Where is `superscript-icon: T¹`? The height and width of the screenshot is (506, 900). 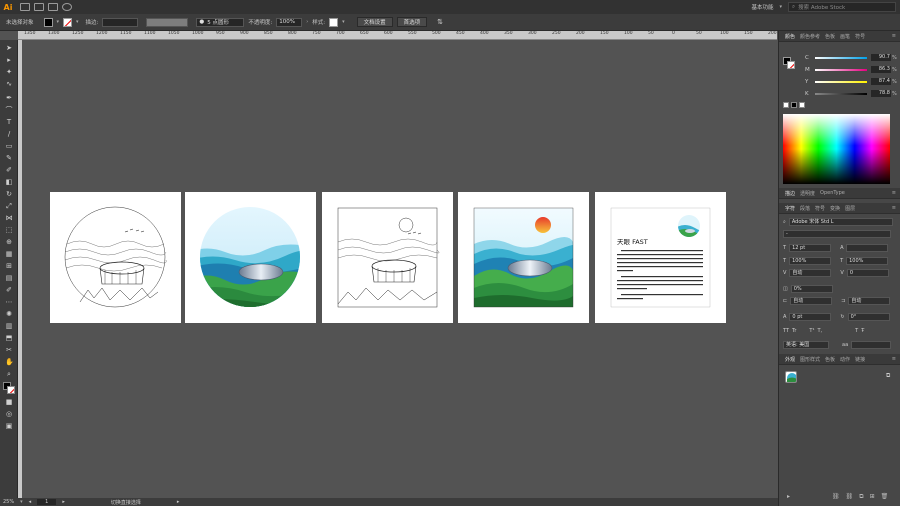
superscript-icon: T¹ is located at coordinates (811, 331).